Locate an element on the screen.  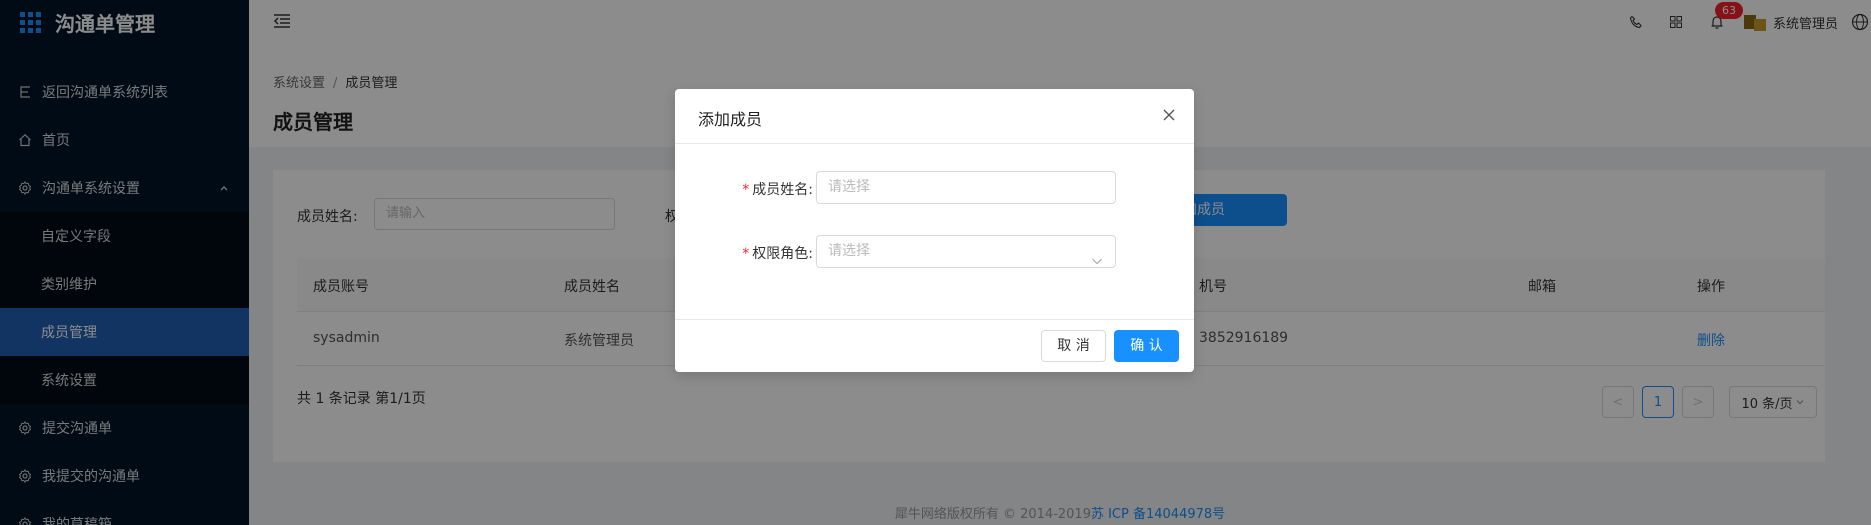
role-field-label: * 权限角色: is located at coordinates (777, 254).